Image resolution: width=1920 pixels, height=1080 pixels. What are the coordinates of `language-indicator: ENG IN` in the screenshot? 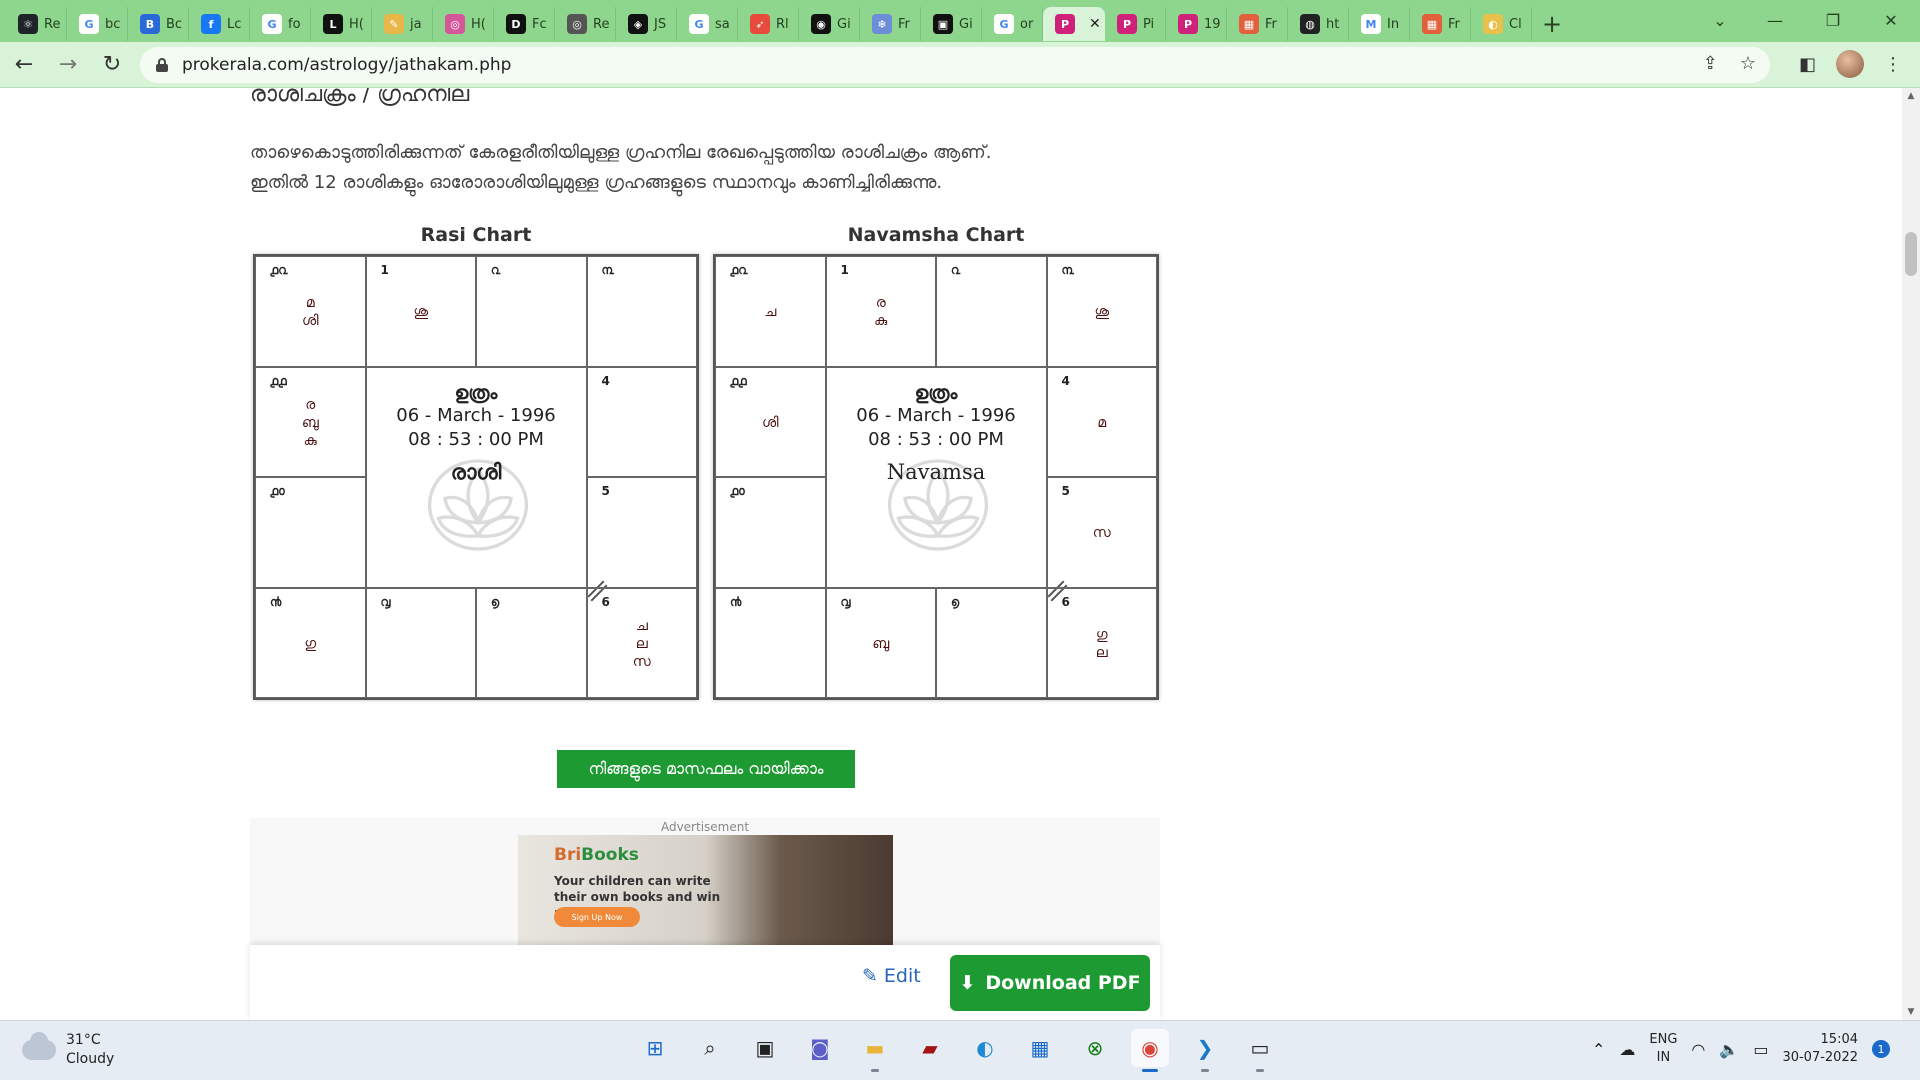 It's located at (1663, 1049).